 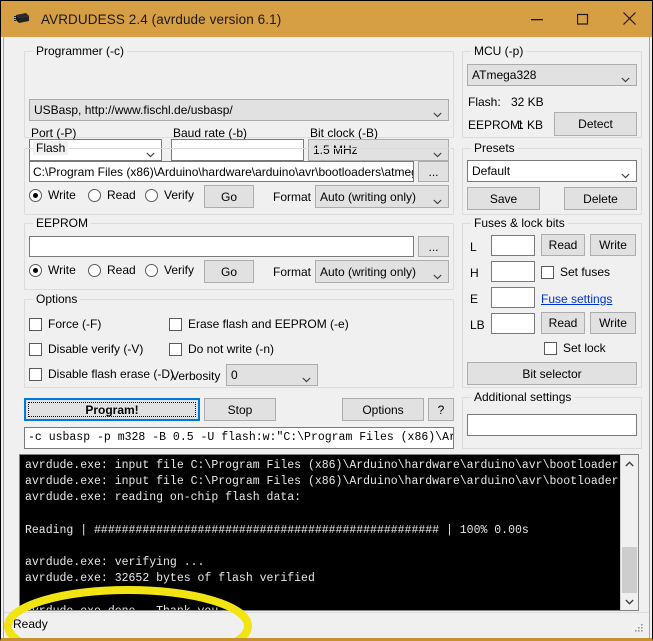 I want to click on flash-verify-radio: Verify, so click(x=169, y=195).